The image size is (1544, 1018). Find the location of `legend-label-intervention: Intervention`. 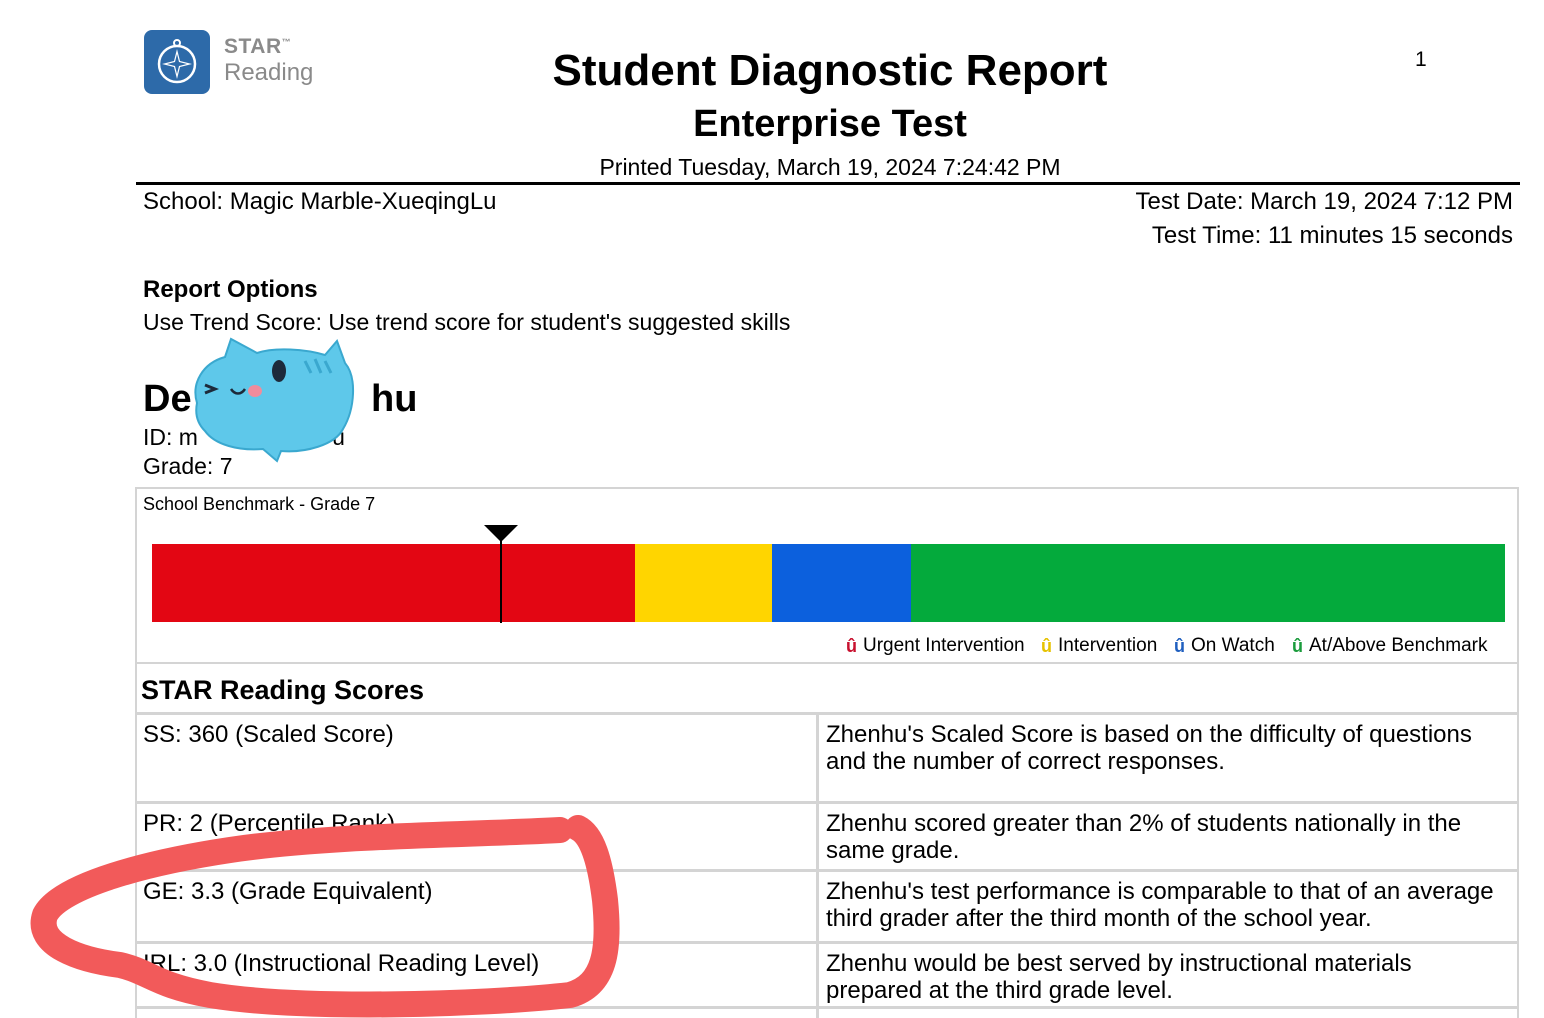

legend-label-intervention: Intervention is located at coordinates (1108, 645).